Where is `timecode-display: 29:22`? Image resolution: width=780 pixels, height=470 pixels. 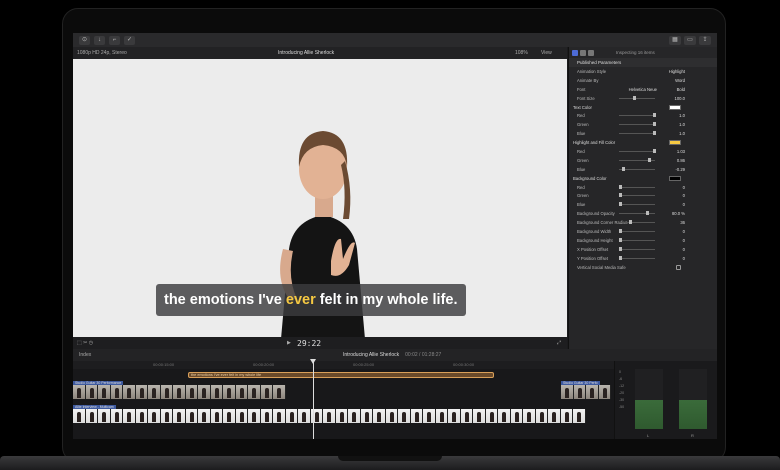
timecode-display: 29:22 is located at coordinates (309, 343).